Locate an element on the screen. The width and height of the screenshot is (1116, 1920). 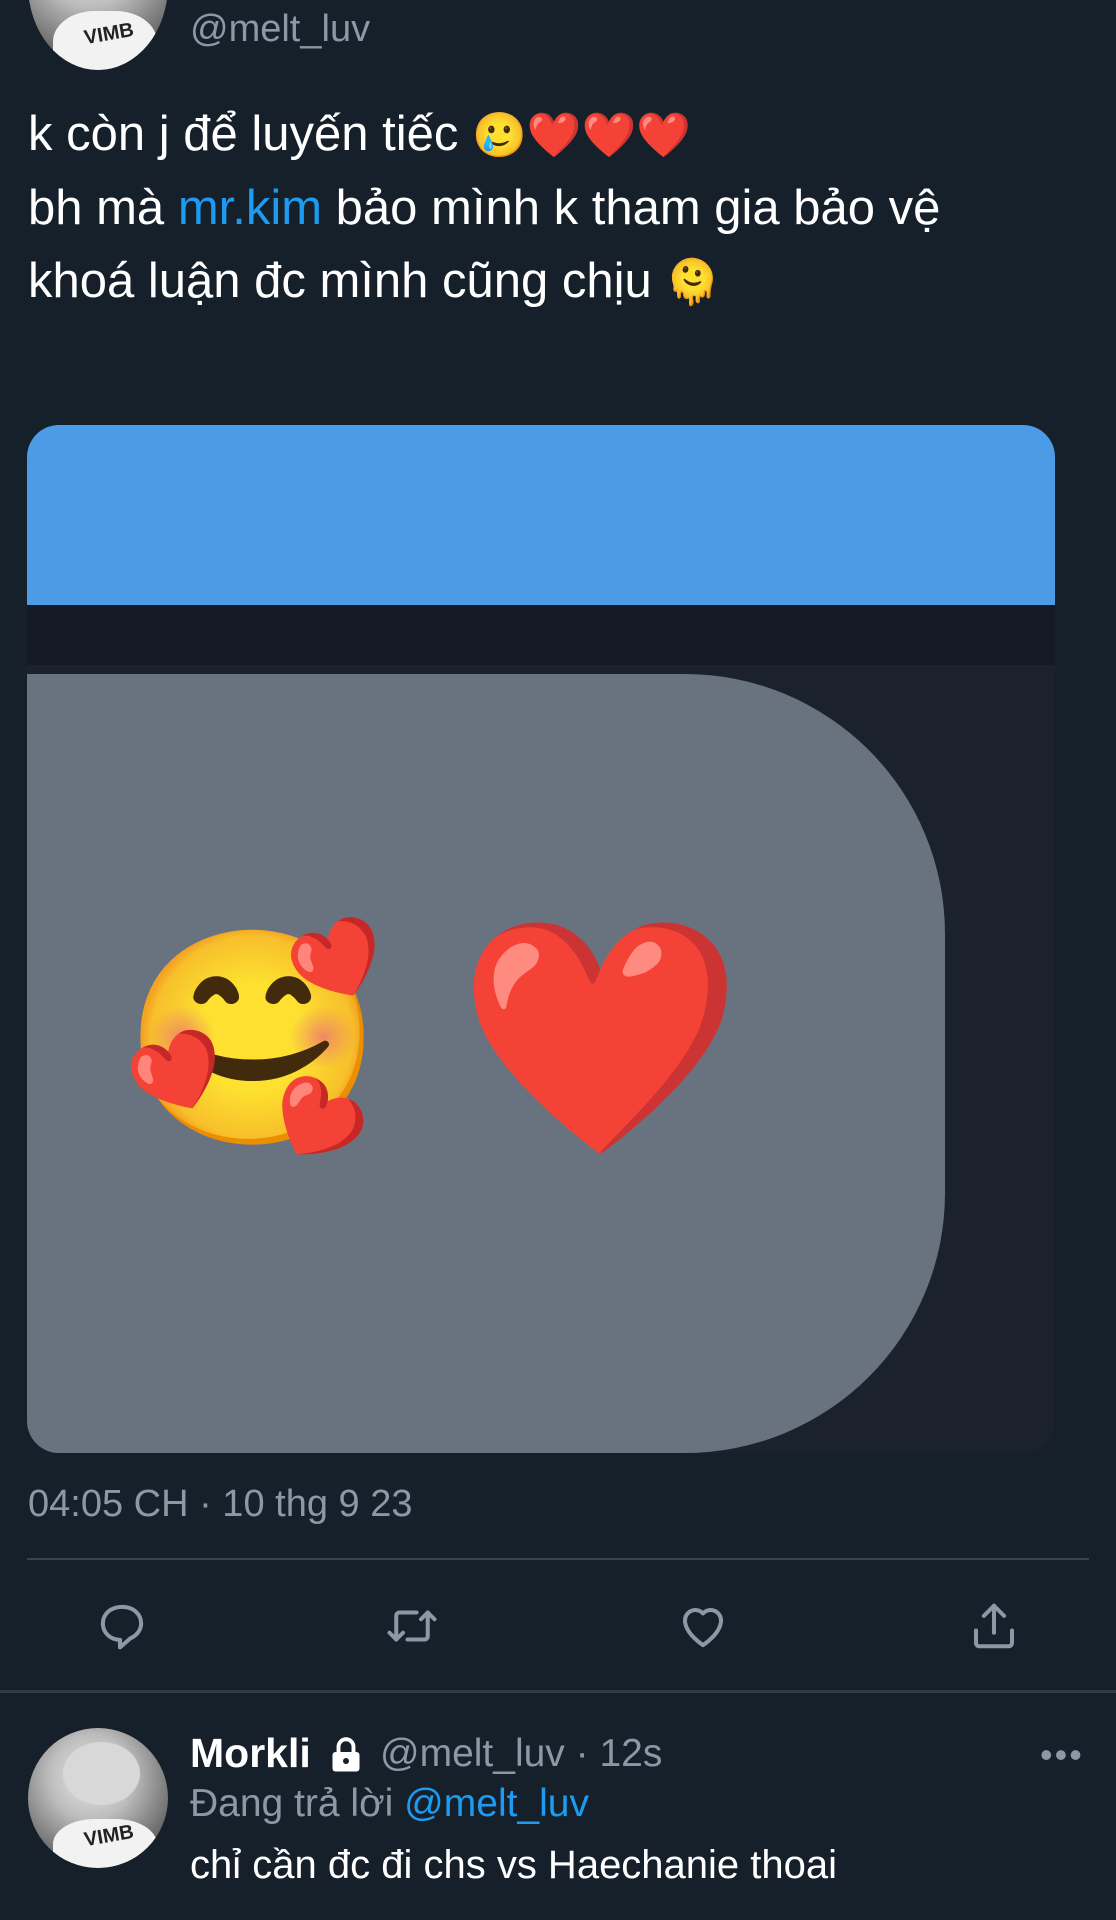
reply-avatar: VIMB is located at coordinates (98, 1798).